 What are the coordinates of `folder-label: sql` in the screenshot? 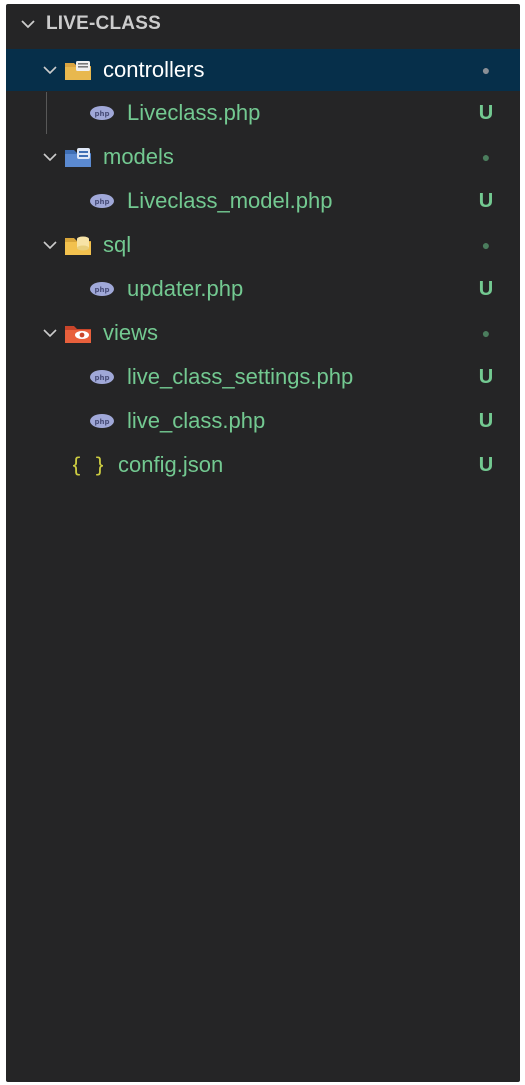 It's located at (117, 244).